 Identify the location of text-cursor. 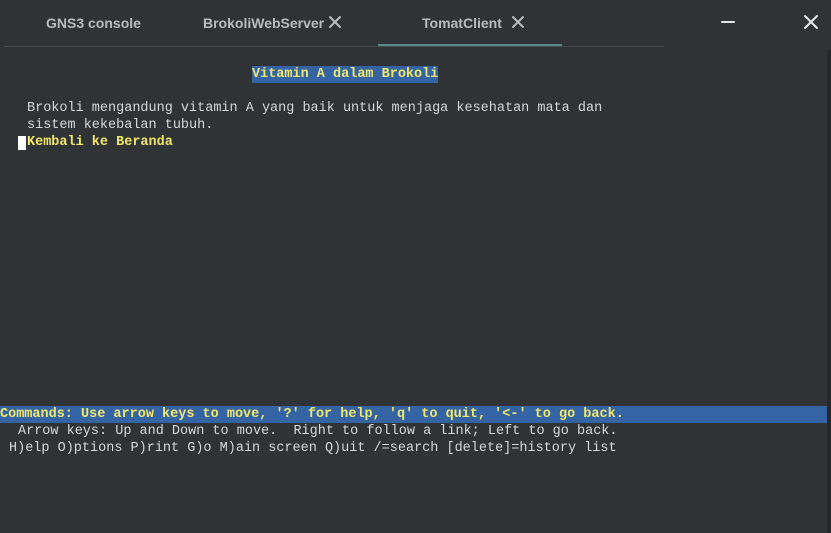
(22, 143).